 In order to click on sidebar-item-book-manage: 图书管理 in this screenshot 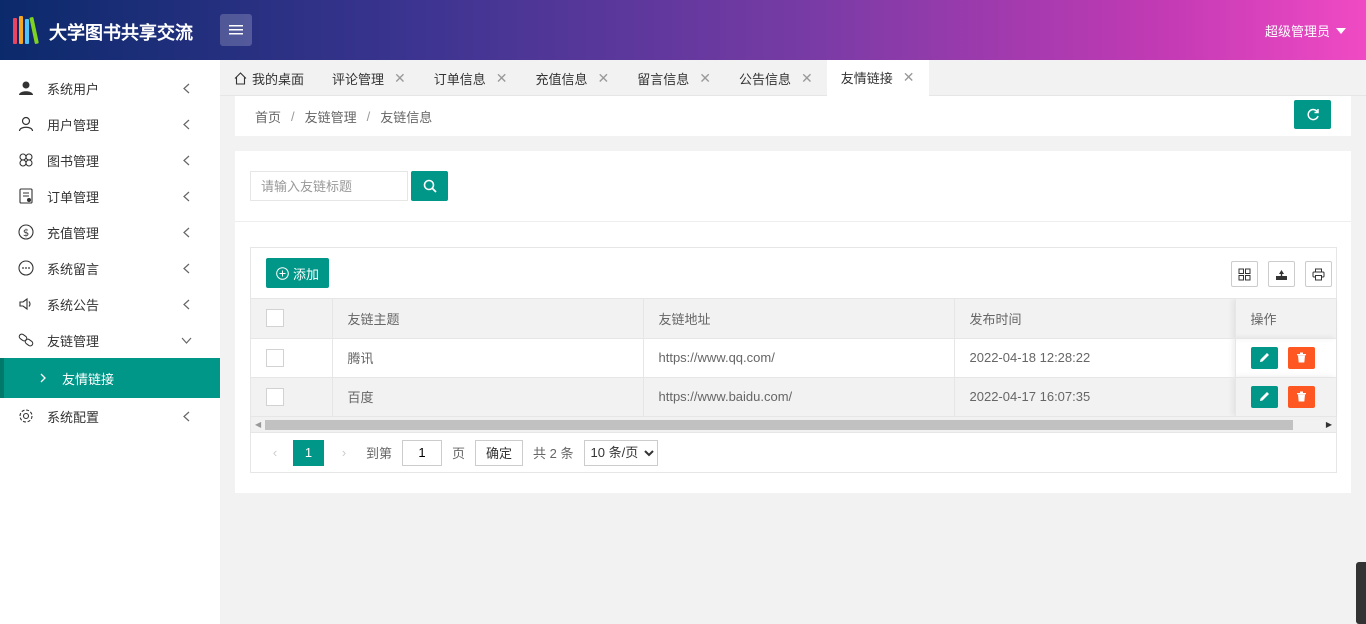, I will do `click(110, 160)`.